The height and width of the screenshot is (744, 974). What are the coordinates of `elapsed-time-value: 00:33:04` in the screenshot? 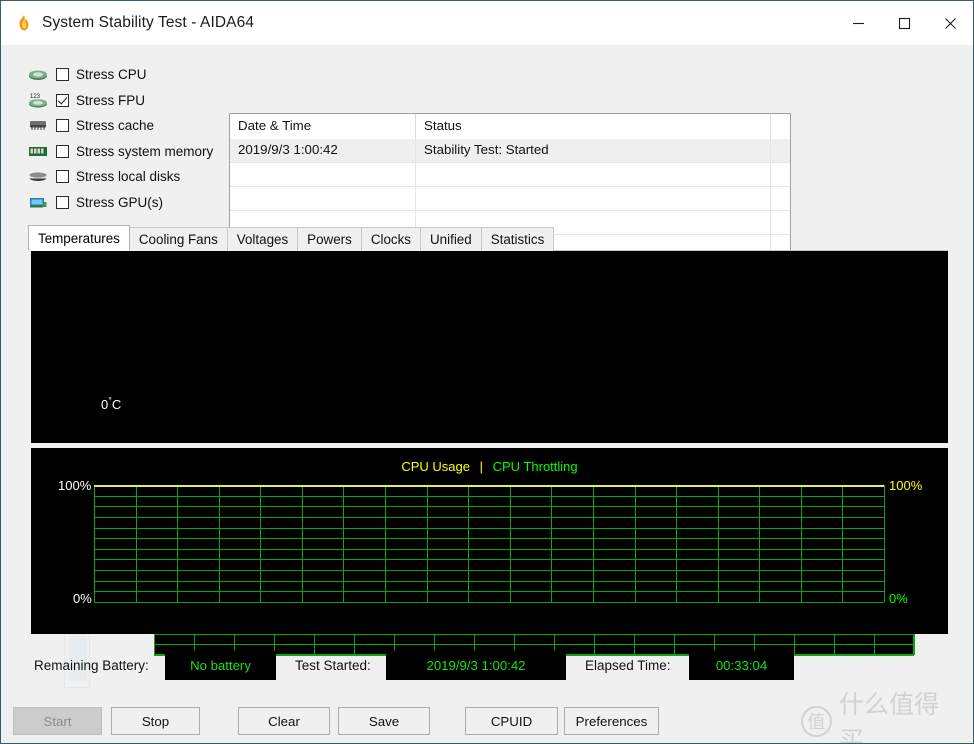 It's located at (741, 665).